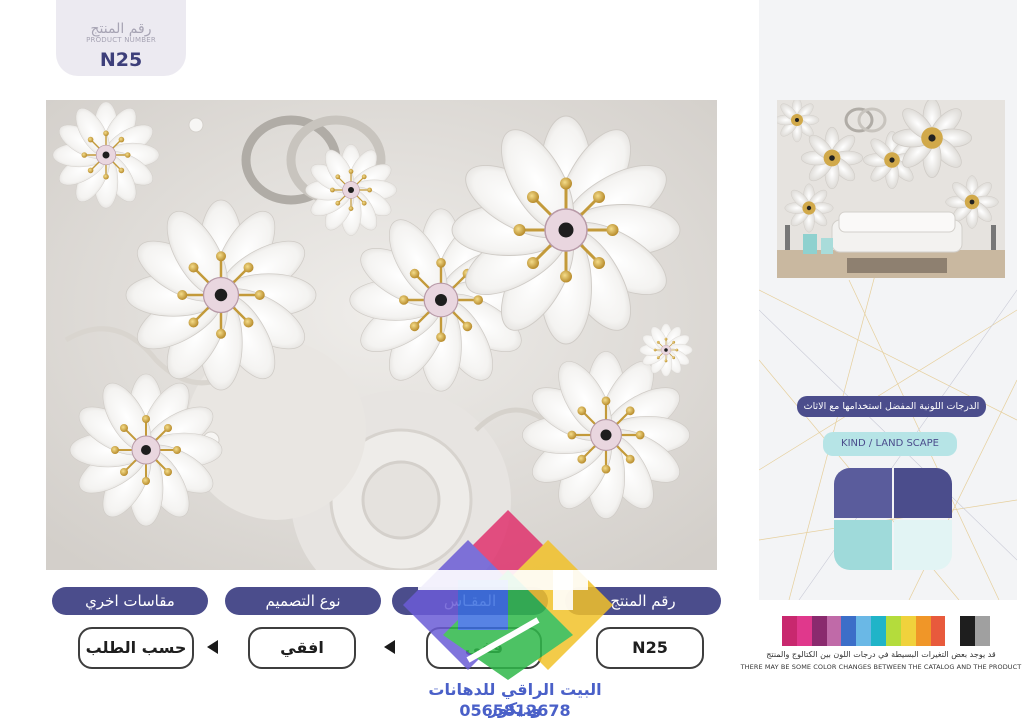  I want to click on company-phone: 0565812678, so click(515, 710).